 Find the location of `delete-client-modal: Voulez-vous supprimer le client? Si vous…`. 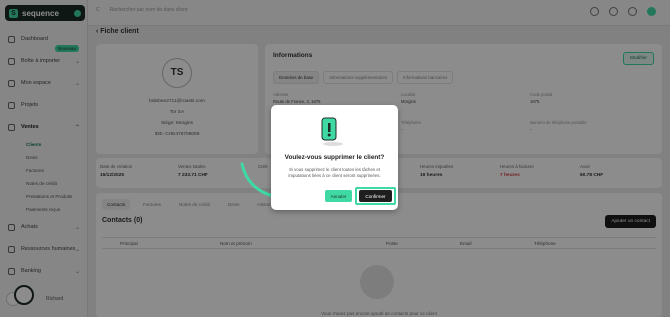

delete-client-modal: Voulez-vous supprimer le client? Si vous… is located at coordinates (334, 157).